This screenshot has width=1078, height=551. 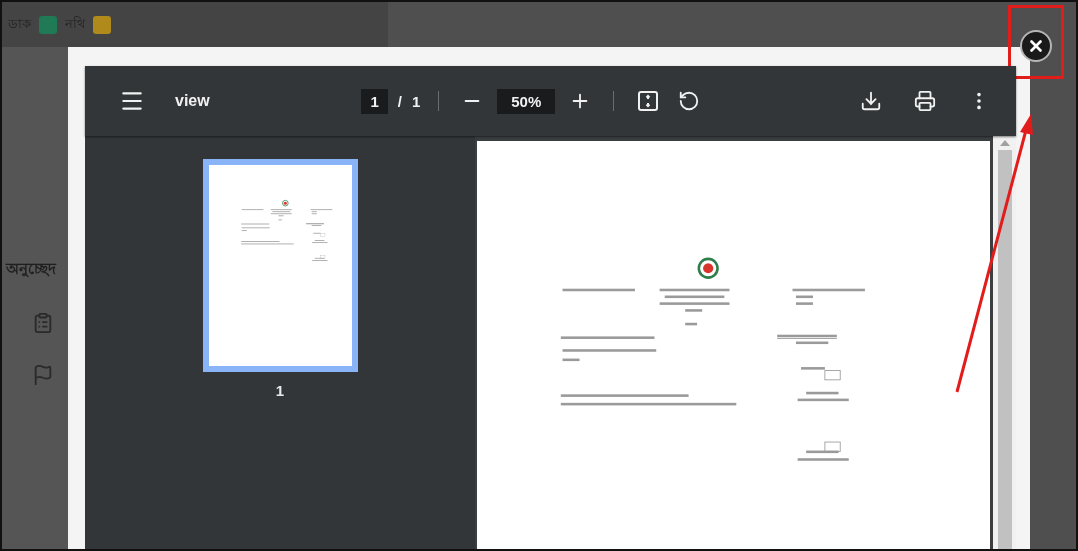 I want to click on close-icon, so click(x=1036, y=46).